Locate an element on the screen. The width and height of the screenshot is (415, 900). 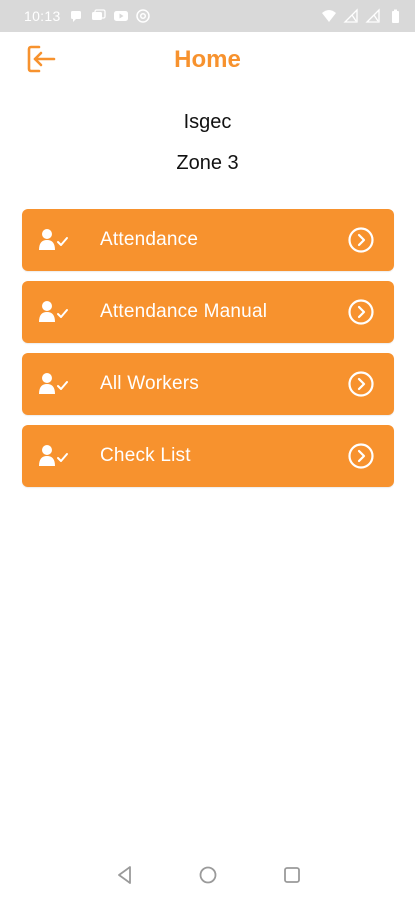
company-name: Isgec is located at coordinates (207, 122).